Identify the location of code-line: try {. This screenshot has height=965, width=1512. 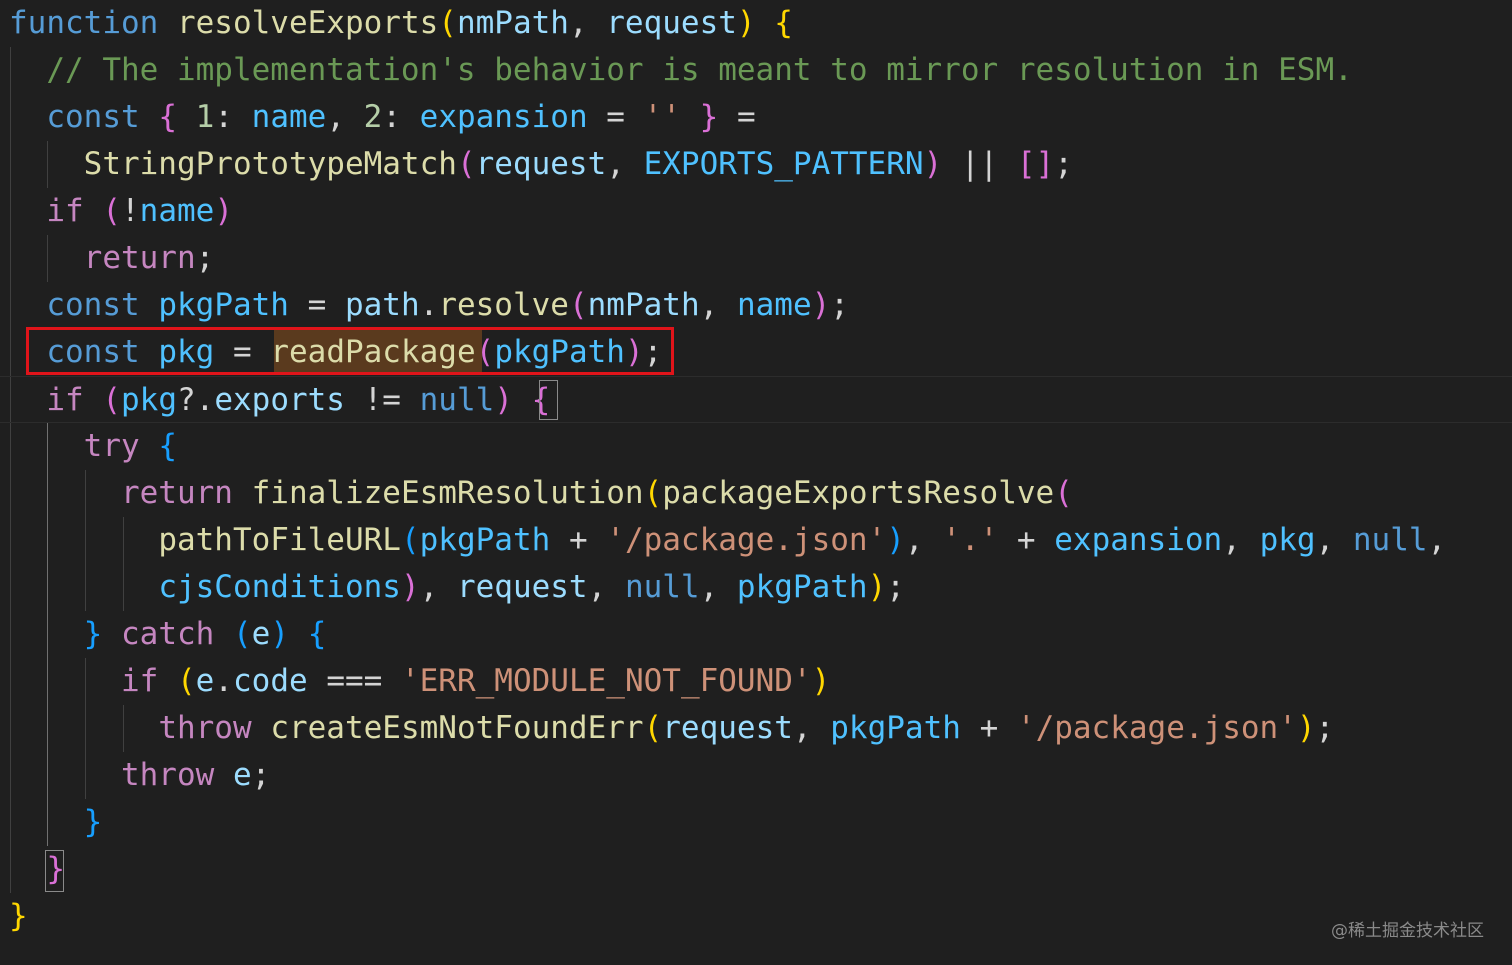
(88, 446).